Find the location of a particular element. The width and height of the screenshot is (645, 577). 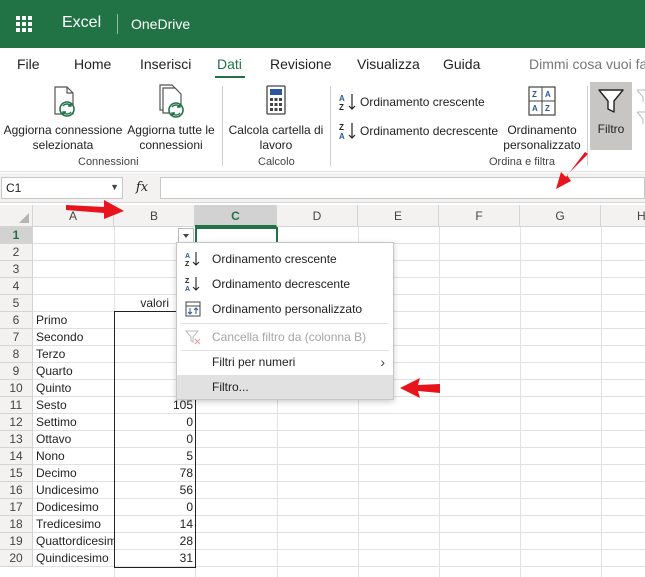

tab-file: File is located at coordinates (28, 64).